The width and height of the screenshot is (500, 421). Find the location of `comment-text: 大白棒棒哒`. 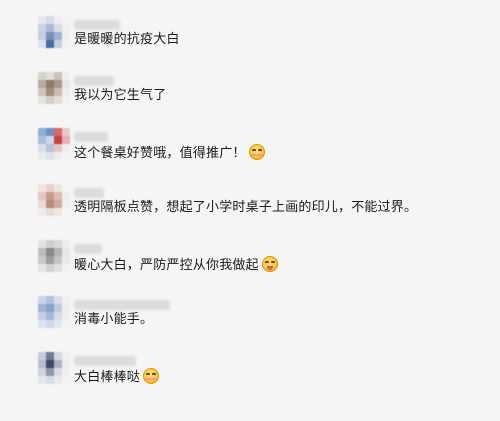

comment-text: 大白棒棒哒 is located at coordinates (117, 377).